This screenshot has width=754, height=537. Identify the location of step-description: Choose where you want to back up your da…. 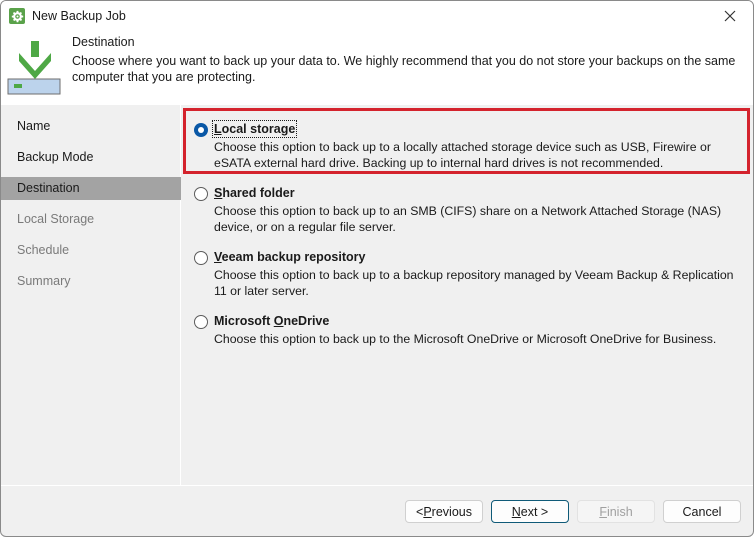
(404, 69).